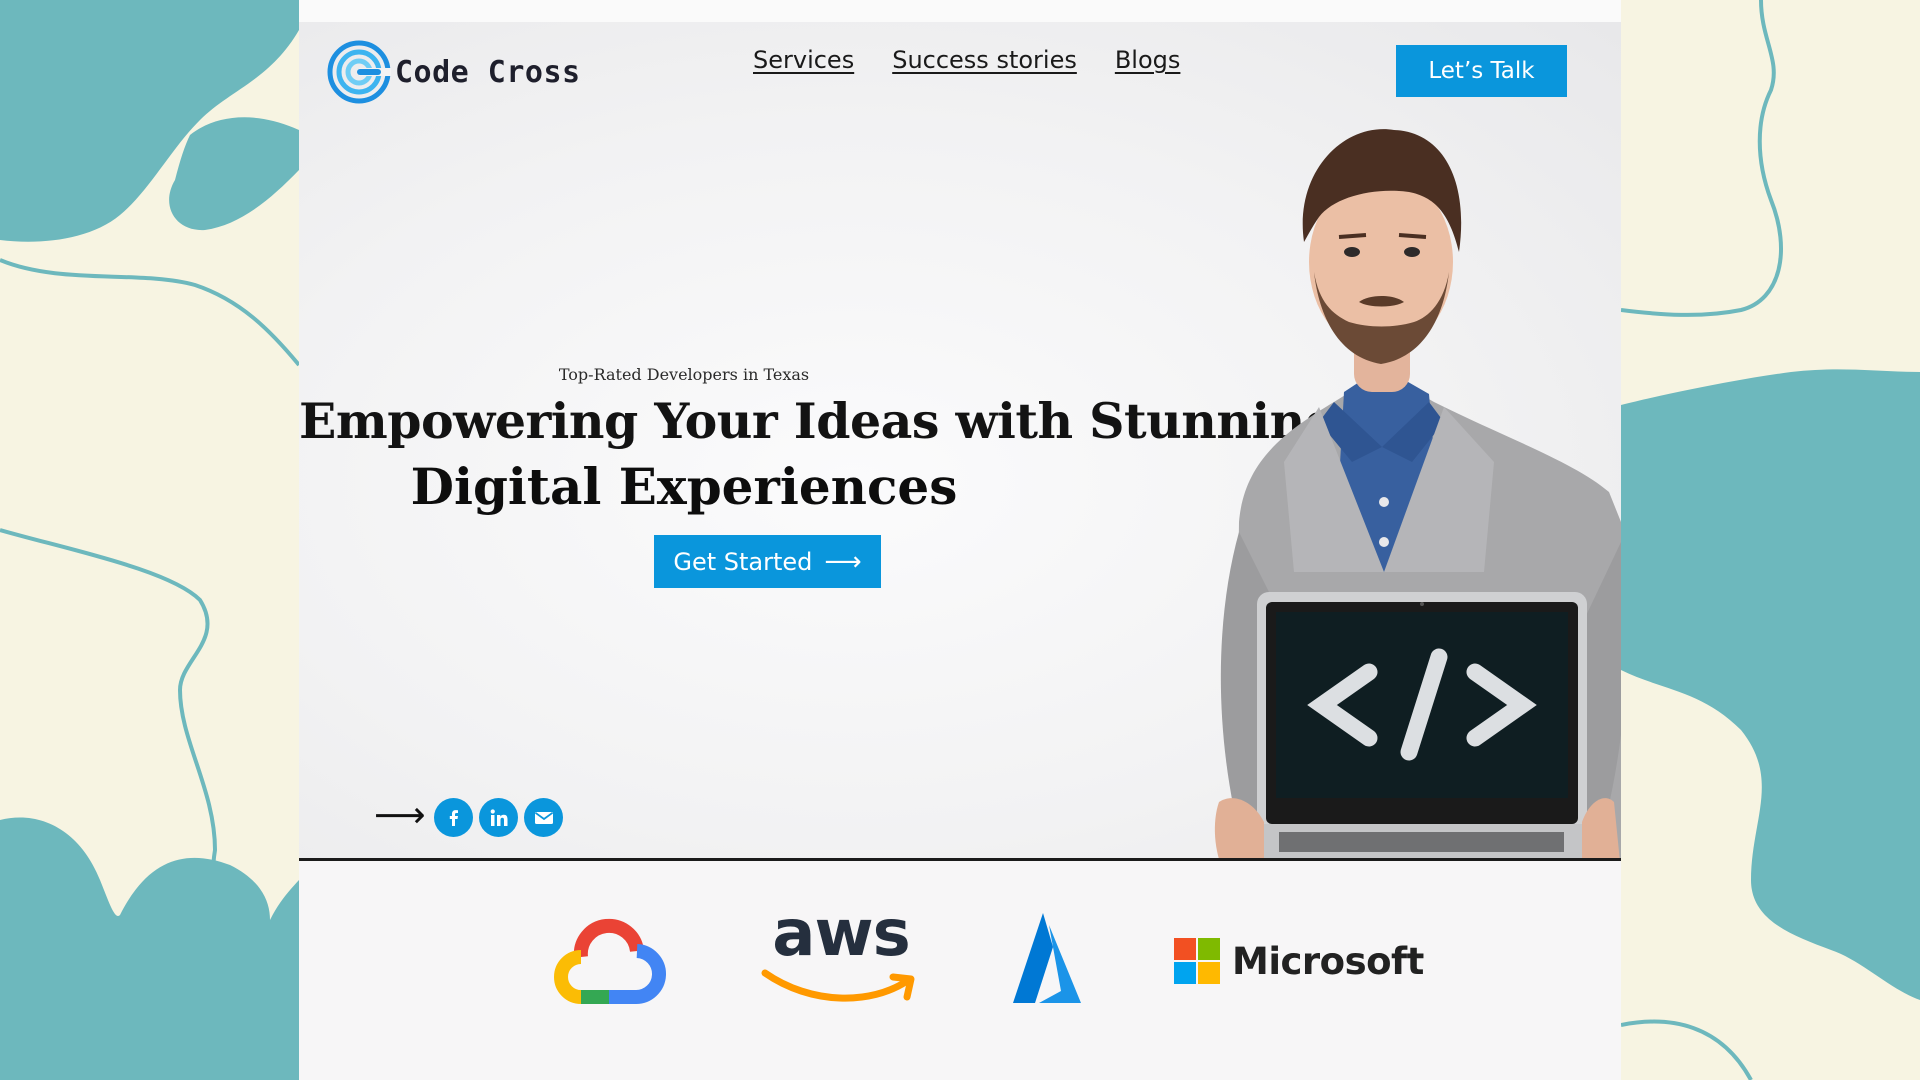 The width and height of the screenshot is (1920, 1080). What do you see at coordinates (743, 561) in the screenshot?
I see `get-started-label: Get Started` at bounding box center [743, 561].